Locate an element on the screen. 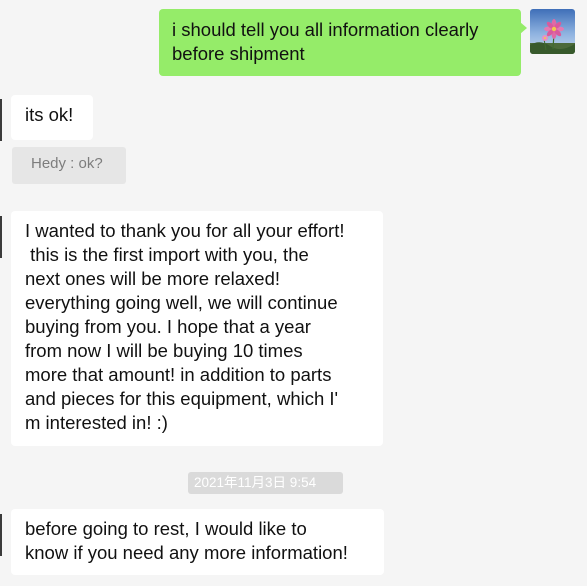 This screenshot has height=586, width=587. message-line: more that amount! in addition to parts is located at coordinates (178, 374).